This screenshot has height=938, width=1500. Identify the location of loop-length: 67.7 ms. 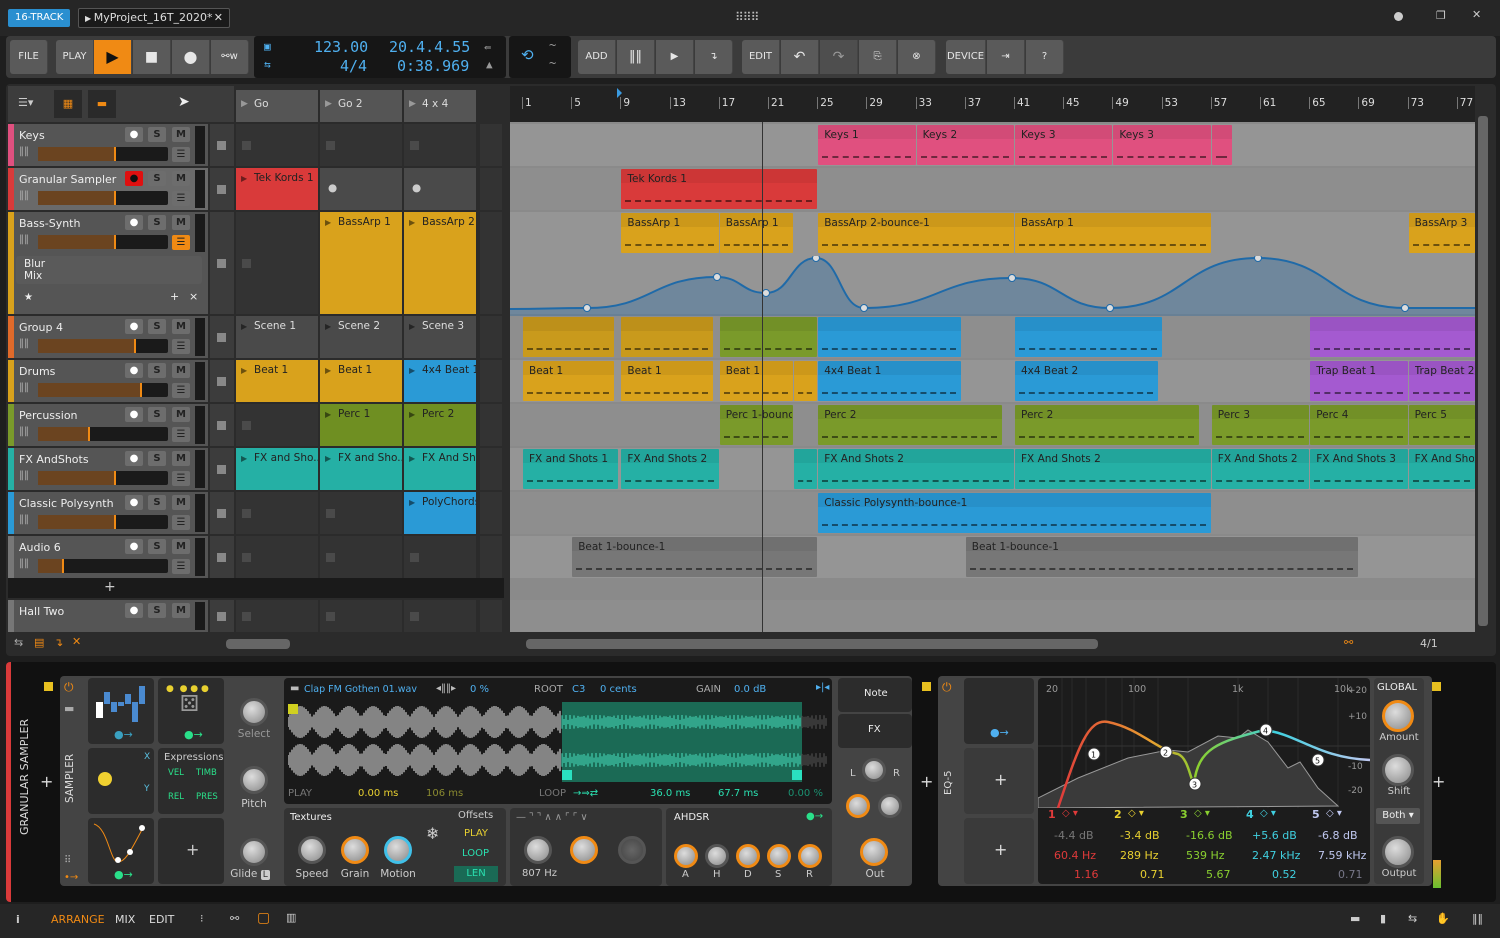
(738, 793).